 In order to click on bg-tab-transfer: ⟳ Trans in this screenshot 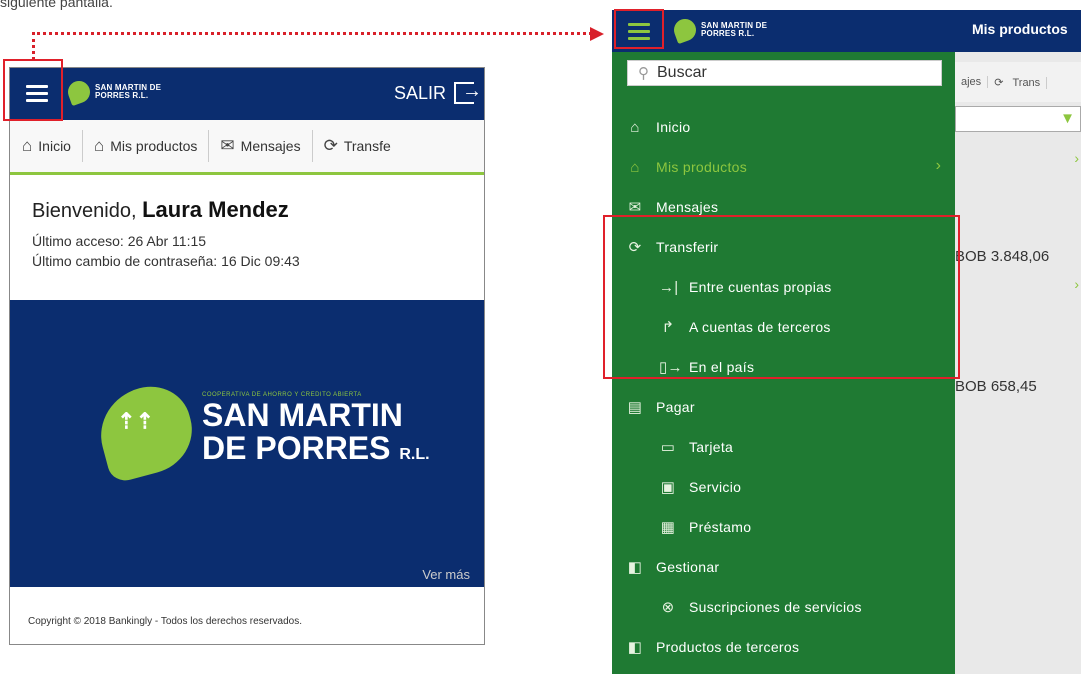, I will do `click(1020, 82)`.